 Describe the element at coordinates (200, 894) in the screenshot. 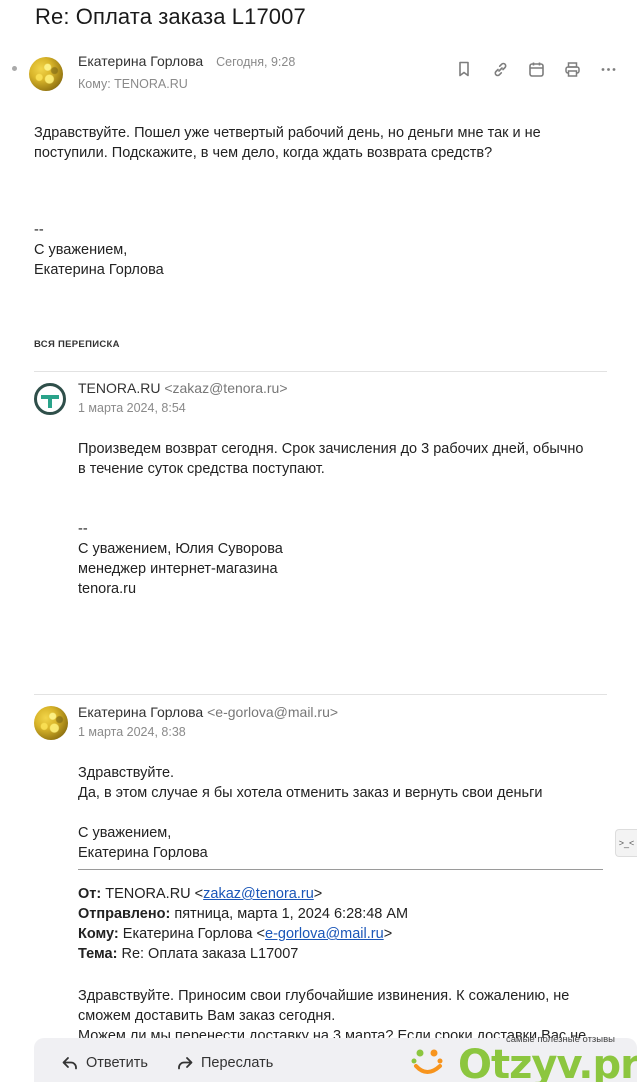

I see `quoted-from: От: TENORA.RU <zakaz@tenora.ru>` at that location.